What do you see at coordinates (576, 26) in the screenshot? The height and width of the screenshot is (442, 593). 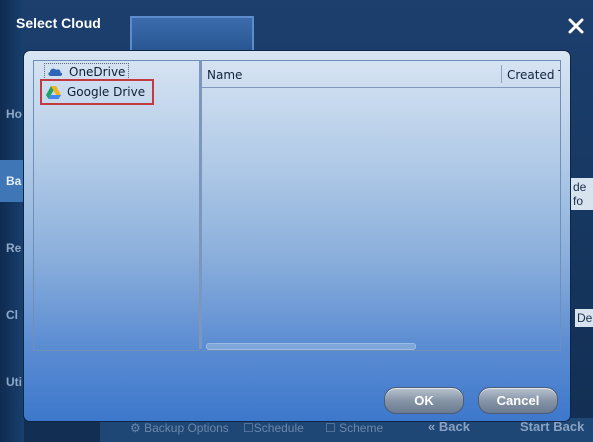 I see `close-icon` at bounding box center [576, 26].